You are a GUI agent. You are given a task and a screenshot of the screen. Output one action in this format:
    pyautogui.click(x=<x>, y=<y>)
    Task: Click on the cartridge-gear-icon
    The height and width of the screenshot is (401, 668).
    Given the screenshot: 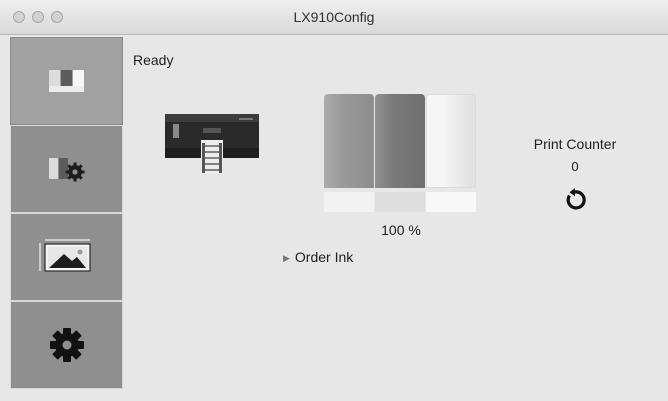 What is the action you would take?
    pyautogui.click(x=66, y=170)
    